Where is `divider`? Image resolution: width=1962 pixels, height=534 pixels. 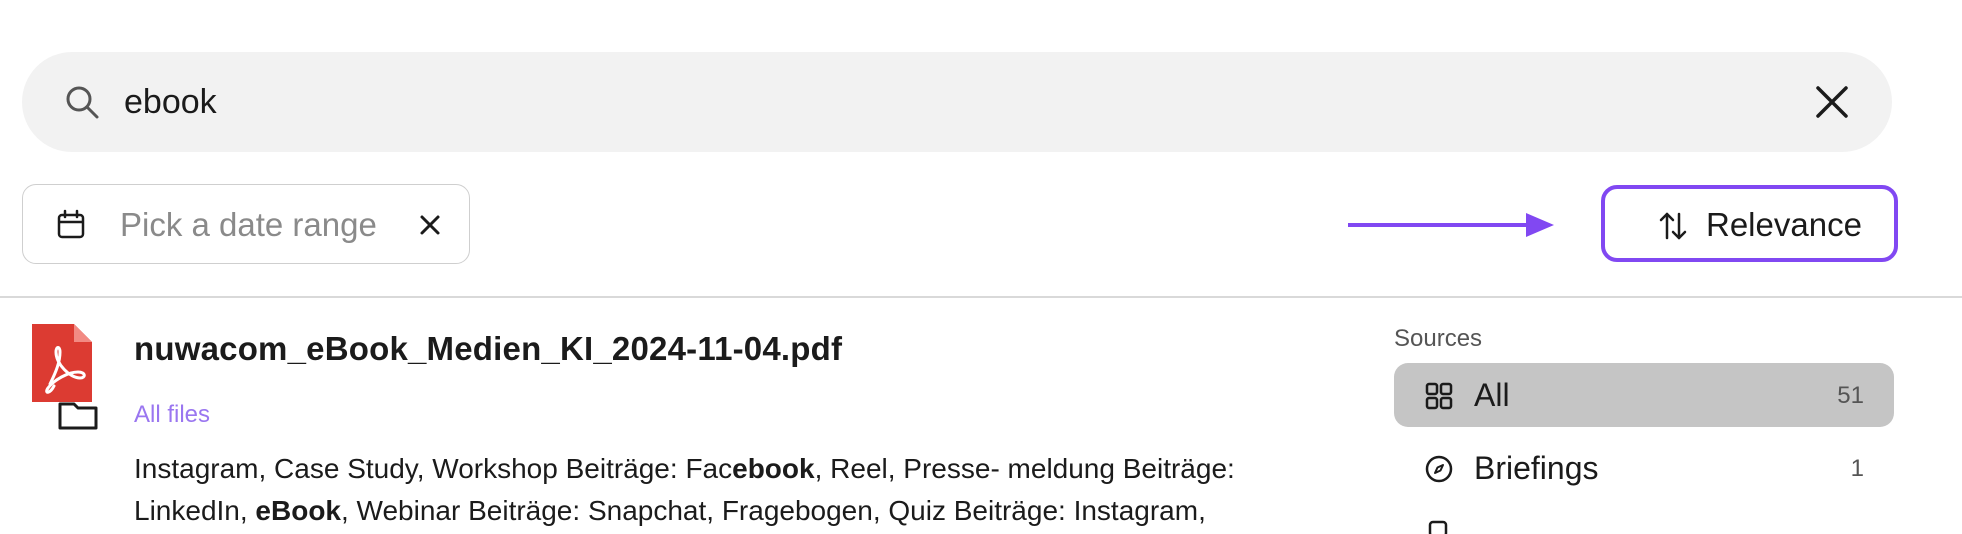
divider is located at coordinates (981, 297).